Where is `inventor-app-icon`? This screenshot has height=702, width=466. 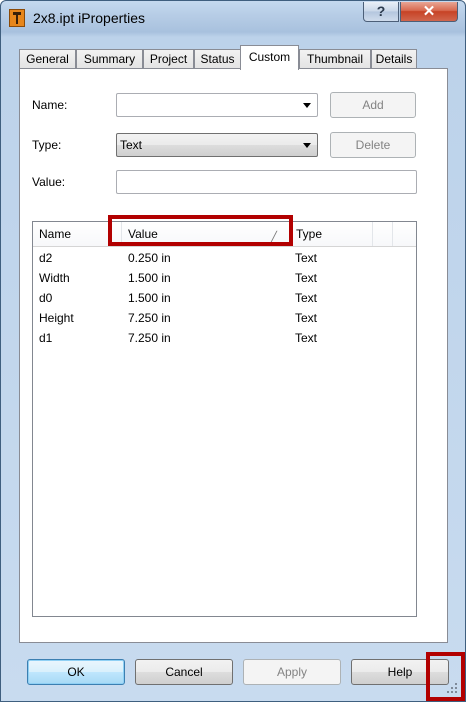
inventor-app-icon is located at coordinates (17, 18).